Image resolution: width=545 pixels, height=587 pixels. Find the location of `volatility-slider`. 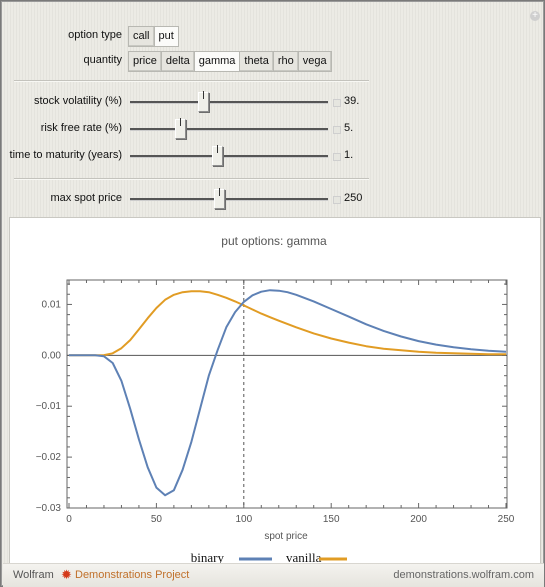

volatility-slider is located at coordinates (229, 101).